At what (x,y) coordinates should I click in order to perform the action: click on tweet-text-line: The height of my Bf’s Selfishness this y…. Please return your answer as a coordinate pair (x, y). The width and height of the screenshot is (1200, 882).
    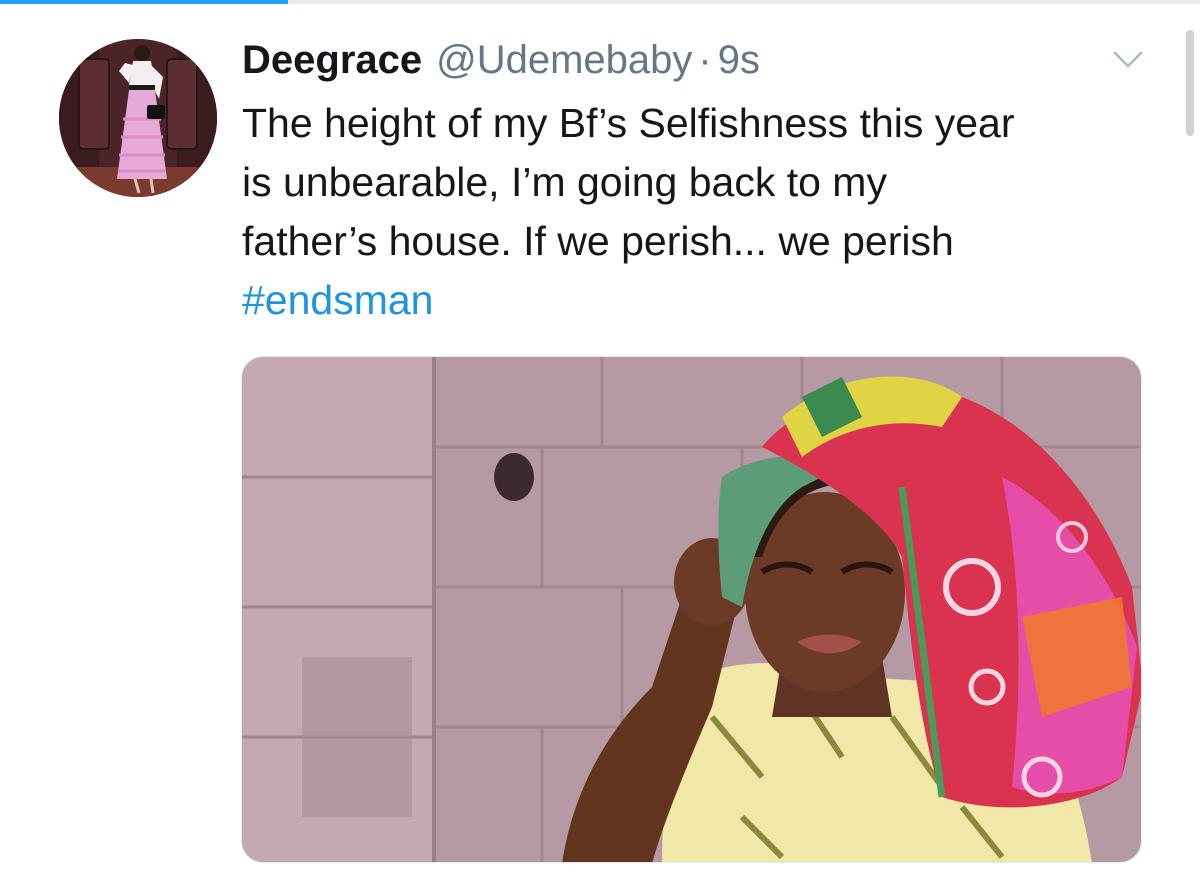
    Looking at the image, I should click on (628, 123).